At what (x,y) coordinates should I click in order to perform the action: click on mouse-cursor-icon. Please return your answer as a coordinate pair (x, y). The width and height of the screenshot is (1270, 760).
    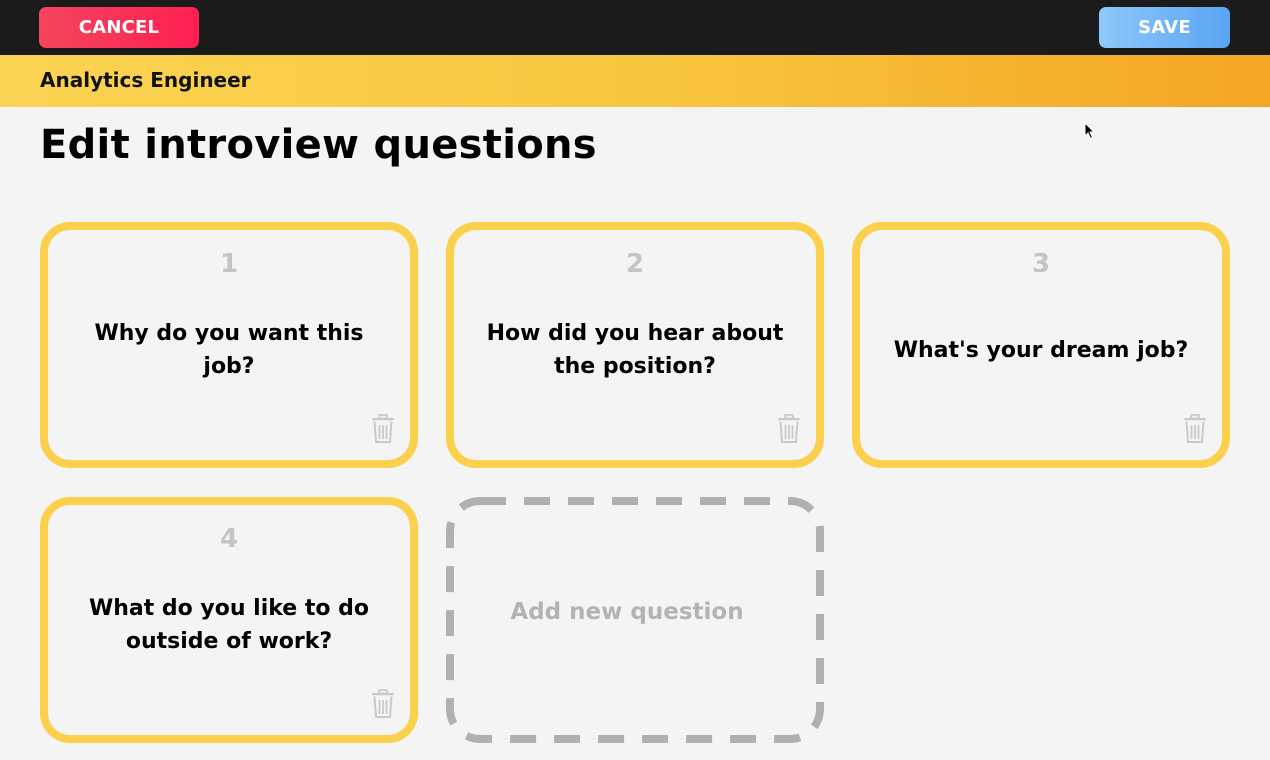
    Looking at the image, I should click on (1090, 131).